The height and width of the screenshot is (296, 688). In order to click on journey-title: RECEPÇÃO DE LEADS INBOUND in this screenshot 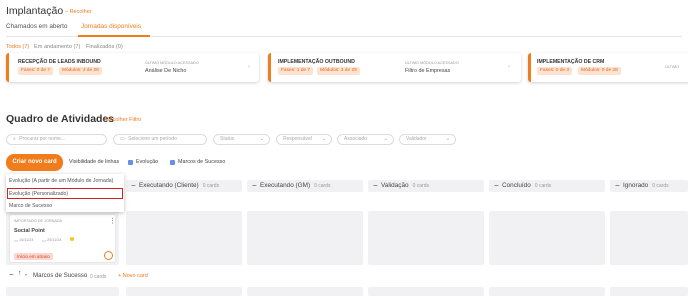, I will do `click(59, 62)`.